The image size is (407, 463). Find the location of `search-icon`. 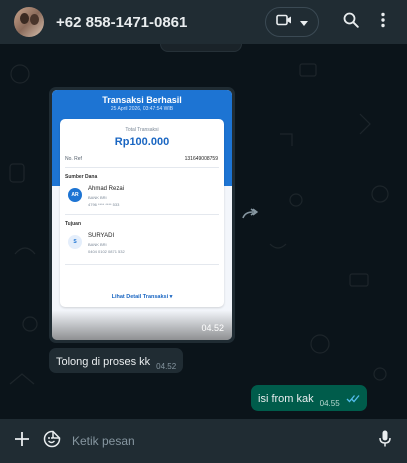

search-icon is located at coordinates (351, 22).